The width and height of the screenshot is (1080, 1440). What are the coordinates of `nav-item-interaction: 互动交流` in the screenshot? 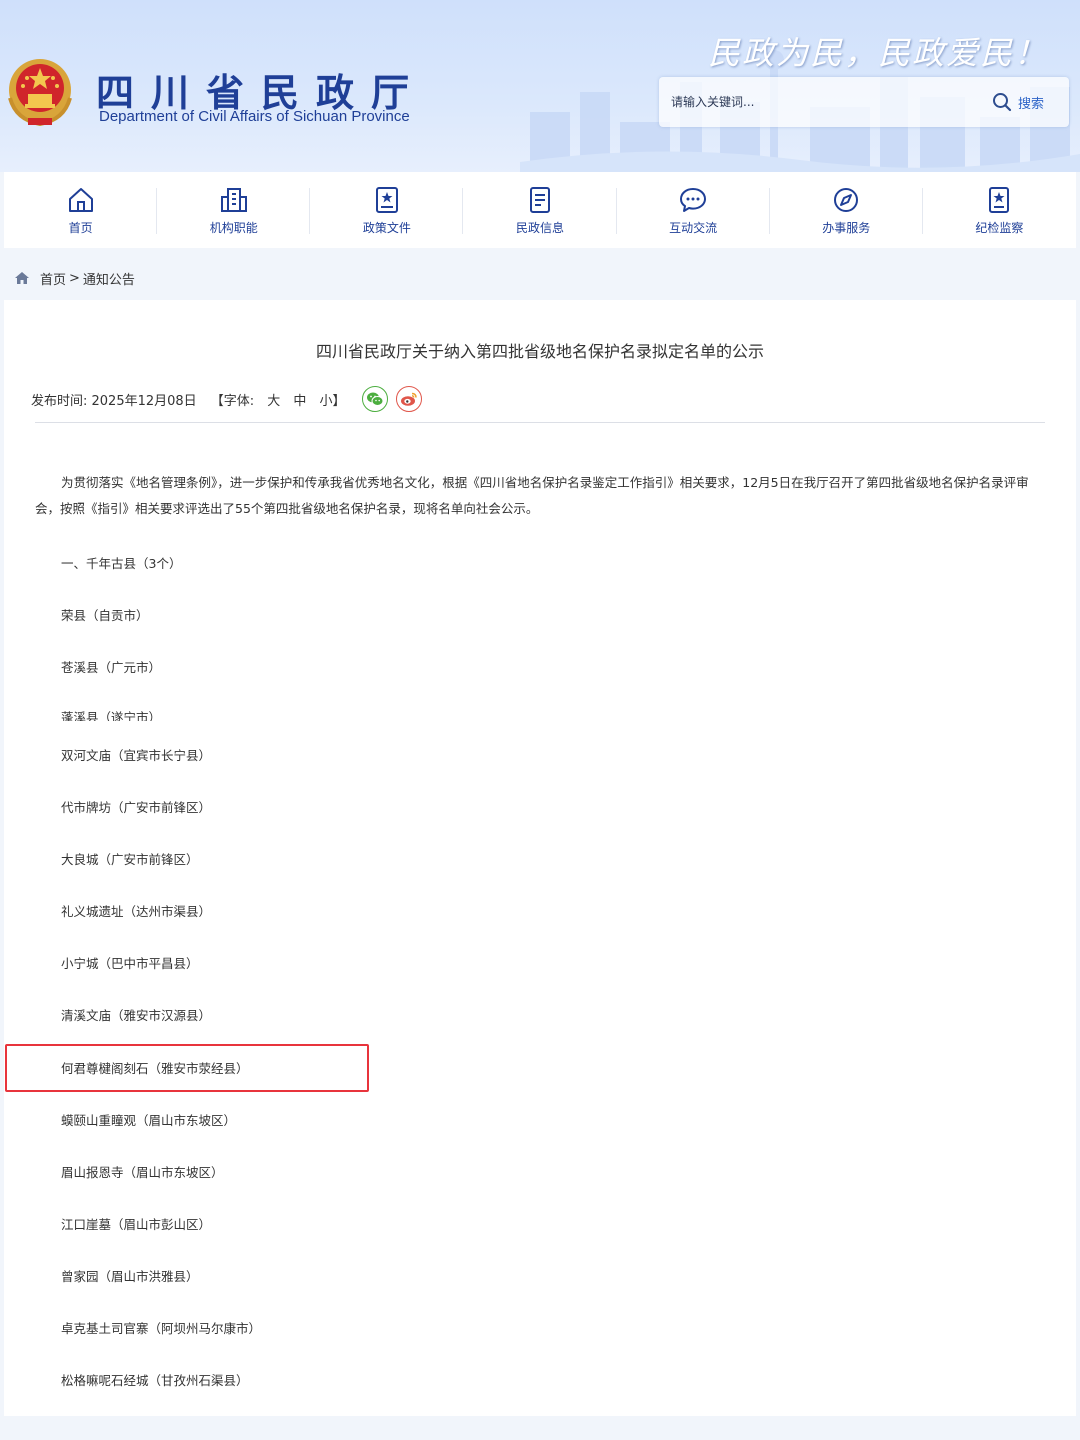 It's located at (693, 210).